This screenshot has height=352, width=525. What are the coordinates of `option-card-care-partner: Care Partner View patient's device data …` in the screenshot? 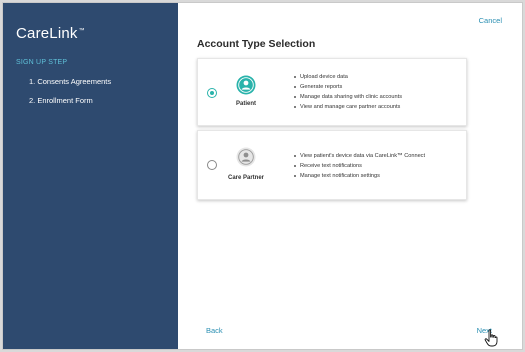 It's located at (332, 165).